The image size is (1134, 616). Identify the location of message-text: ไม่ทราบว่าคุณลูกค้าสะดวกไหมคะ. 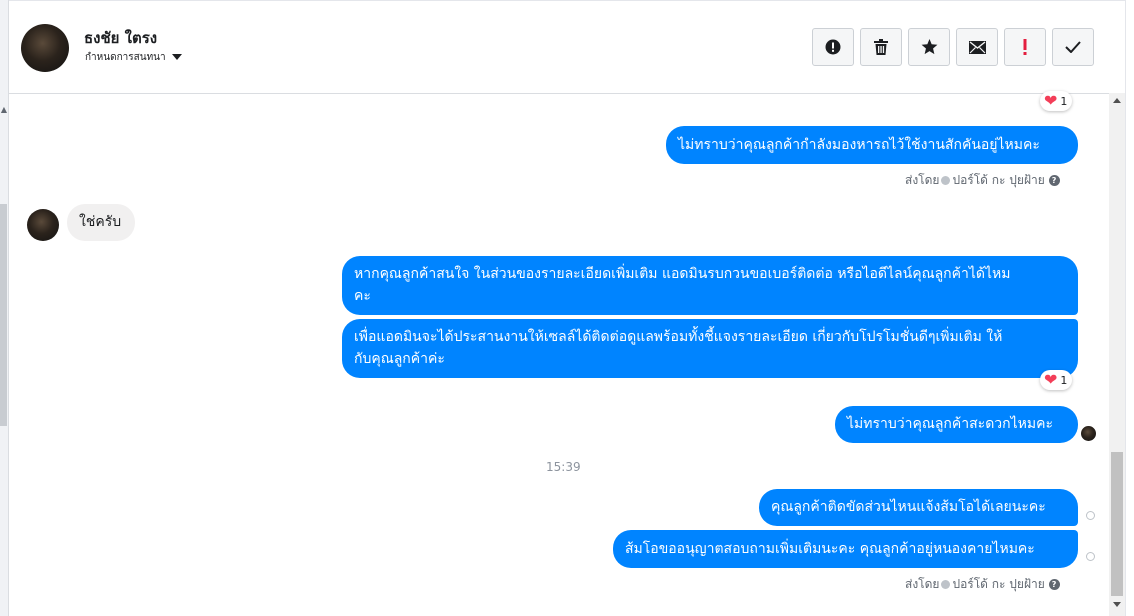
(950, 424).